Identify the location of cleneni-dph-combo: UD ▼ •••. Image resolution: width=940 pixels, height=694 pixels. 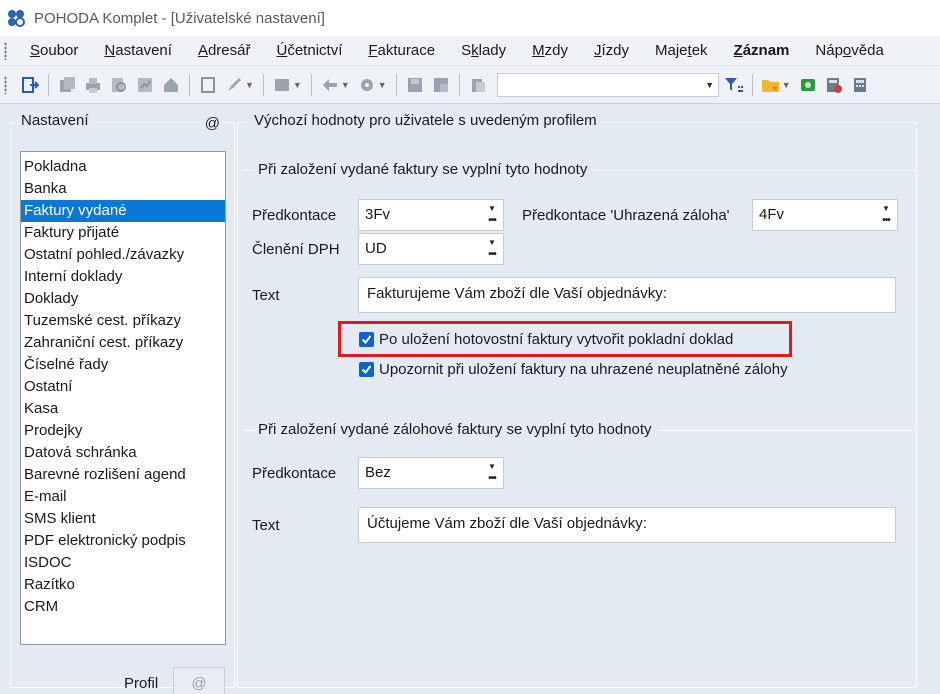
(431, 249).